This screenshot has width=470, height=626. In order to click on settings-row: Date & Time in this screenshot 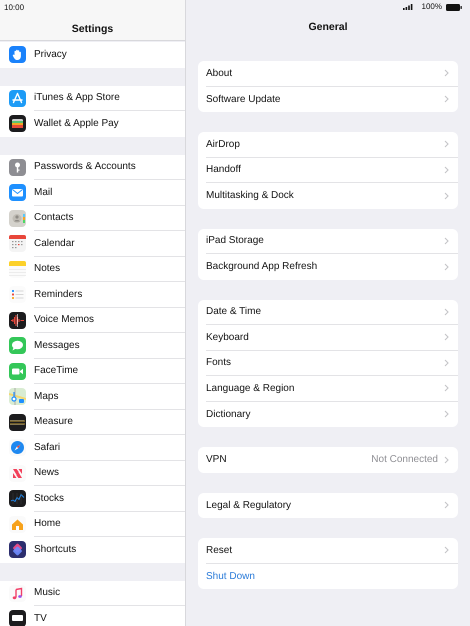, I will do `click(332, 312)`.